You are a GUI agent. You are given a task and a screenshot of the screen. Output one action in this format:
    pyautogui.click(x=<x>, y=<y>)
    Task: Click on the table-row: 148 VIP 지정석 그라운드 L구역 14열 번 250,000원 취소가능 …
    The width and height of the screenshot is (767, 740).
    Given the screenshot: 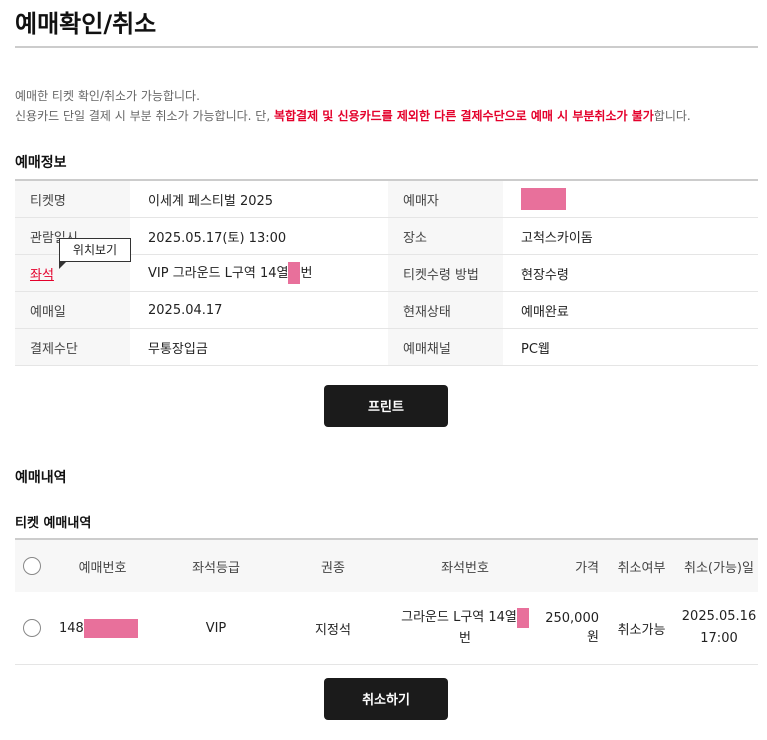 What is the action you would take?
    pyautogui.click(x=386, y=628)
    